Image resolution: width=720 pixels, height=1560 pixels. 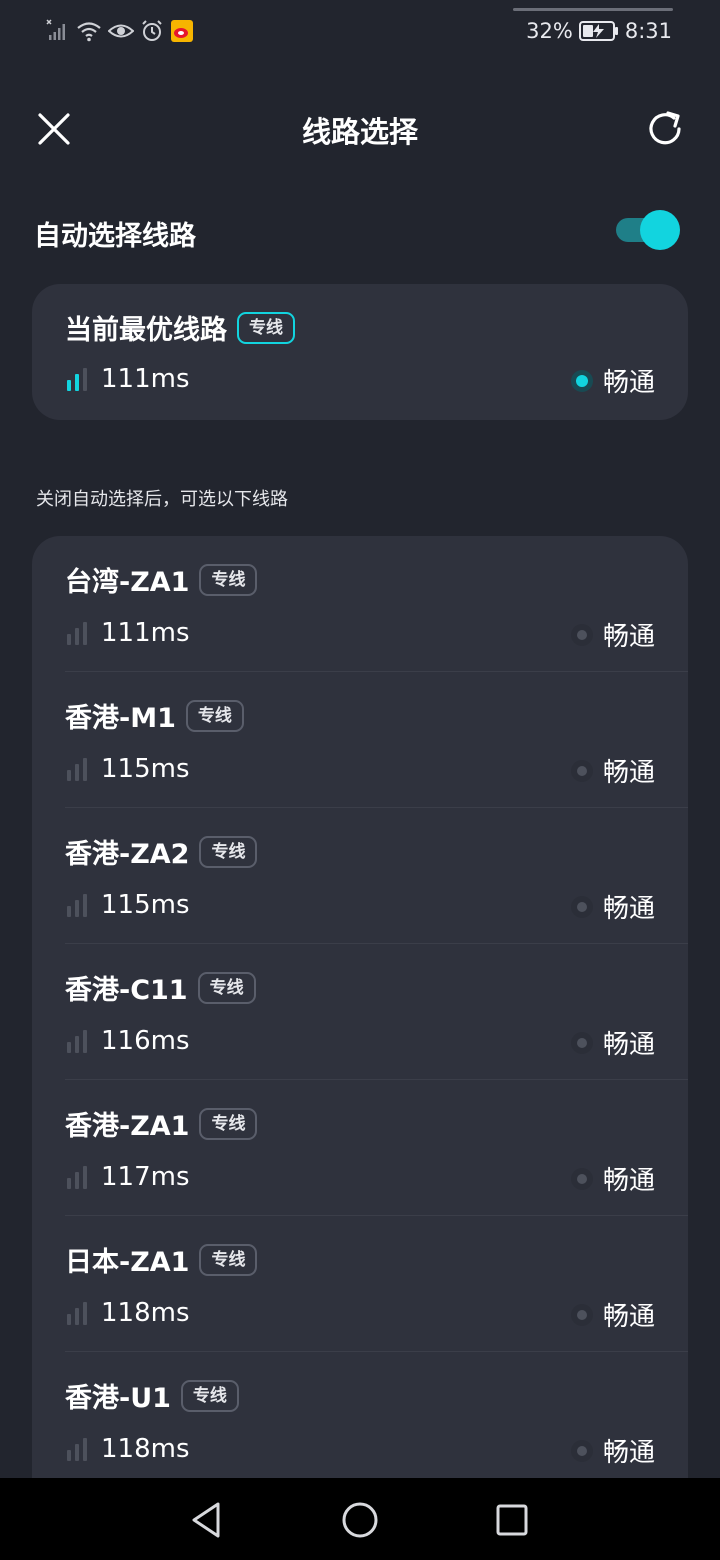 I want to click on route-name-row: 日本-ZA1 专线, so click(x=161, y=1259).